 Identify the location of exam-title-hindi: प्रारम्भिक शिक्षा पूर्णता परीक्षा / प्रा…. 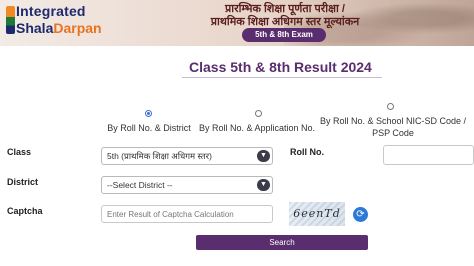
(285, 16).